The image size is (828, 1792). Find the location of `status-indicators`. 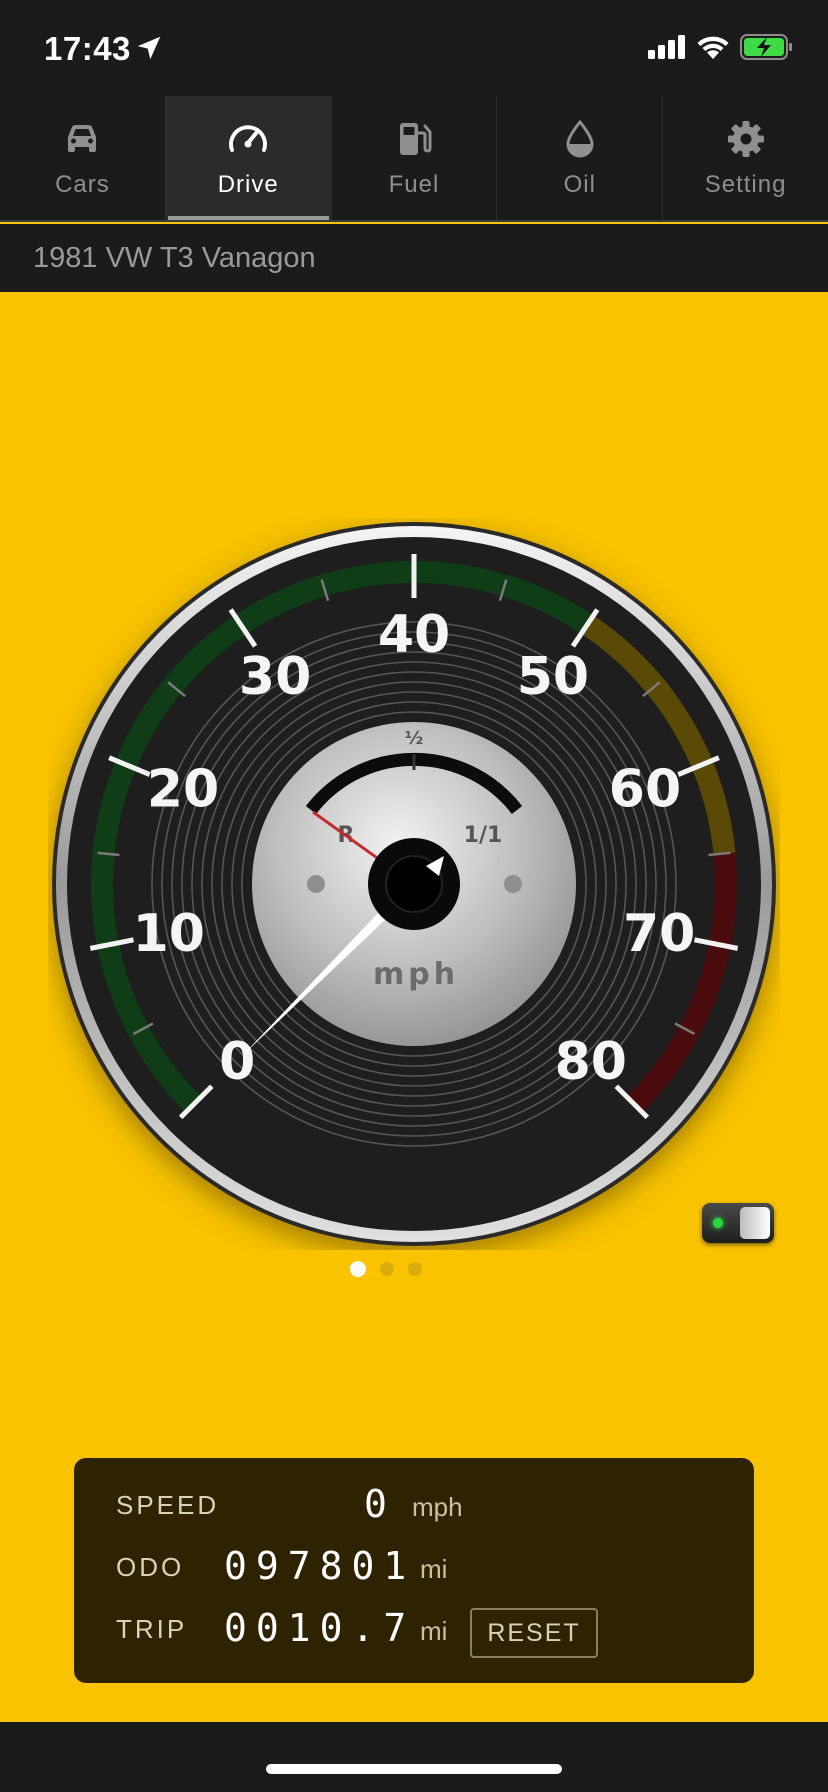

status-indicators is located at coordinates (721, 47).